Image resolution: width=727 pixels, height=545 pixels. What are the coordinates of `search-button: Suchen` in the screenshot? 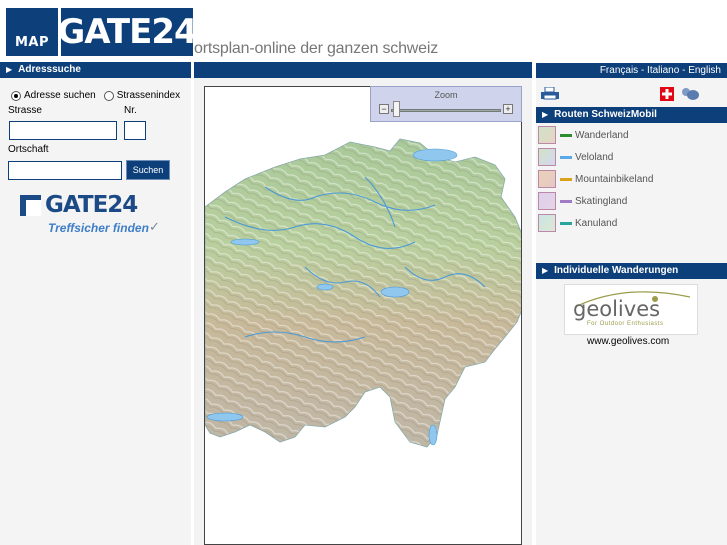 It's located at (148, 170).